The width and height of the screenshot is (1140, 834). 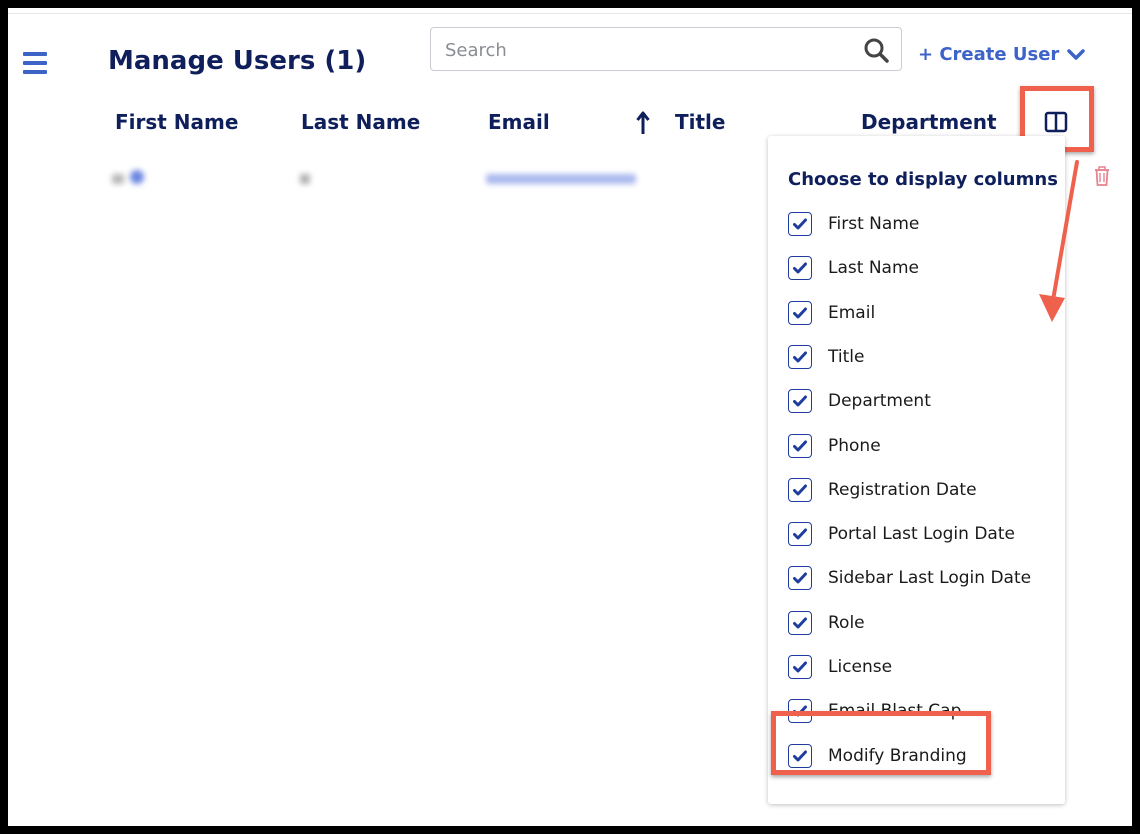 I want to click on column-option: Portal Last Login Date, so click(x=901, y=534).